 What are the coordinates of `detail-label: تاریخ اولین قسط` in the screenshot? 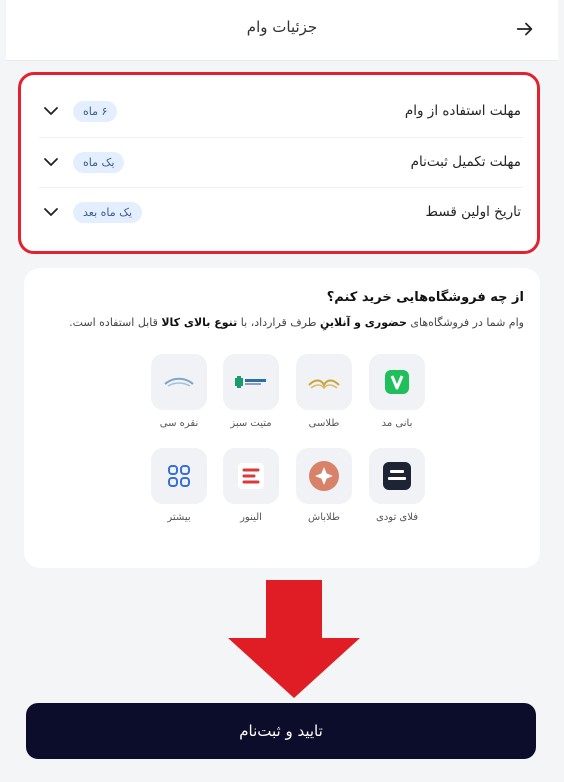 It's located at (473, 212).